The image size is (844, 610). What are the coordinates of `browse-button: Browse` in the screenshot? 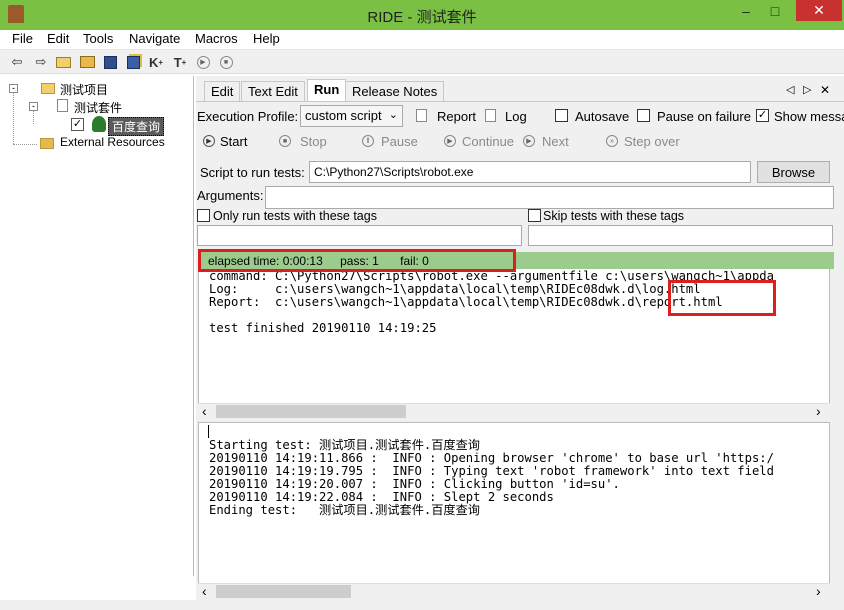 It's located at (793, 172).